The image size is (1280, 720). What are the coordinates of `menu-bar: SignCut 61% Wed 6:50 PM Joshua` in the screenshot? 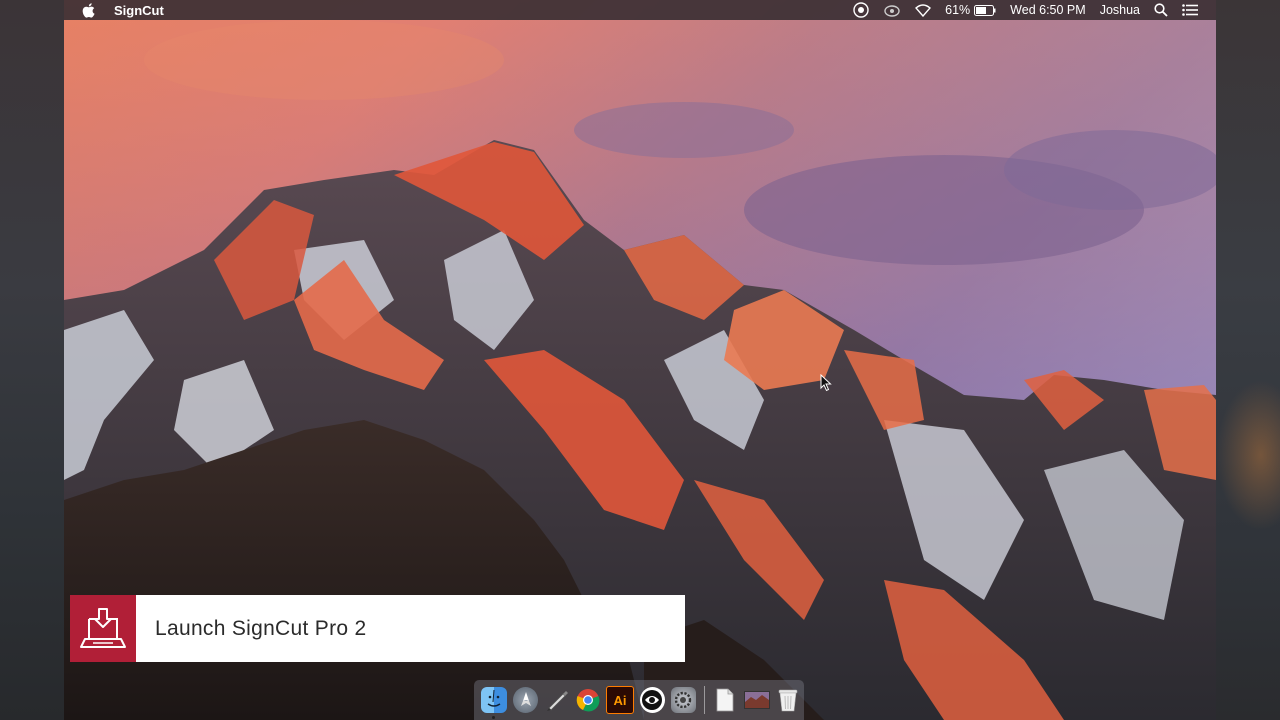 It's located at (640, 10).